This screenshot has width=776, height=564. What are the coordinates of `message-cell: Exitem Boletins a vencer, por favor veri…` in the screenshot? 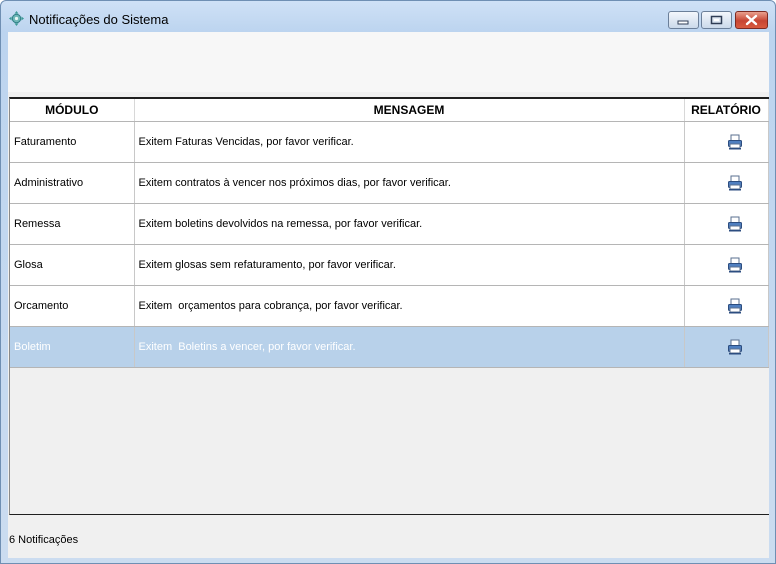 It's located at (409, 347).